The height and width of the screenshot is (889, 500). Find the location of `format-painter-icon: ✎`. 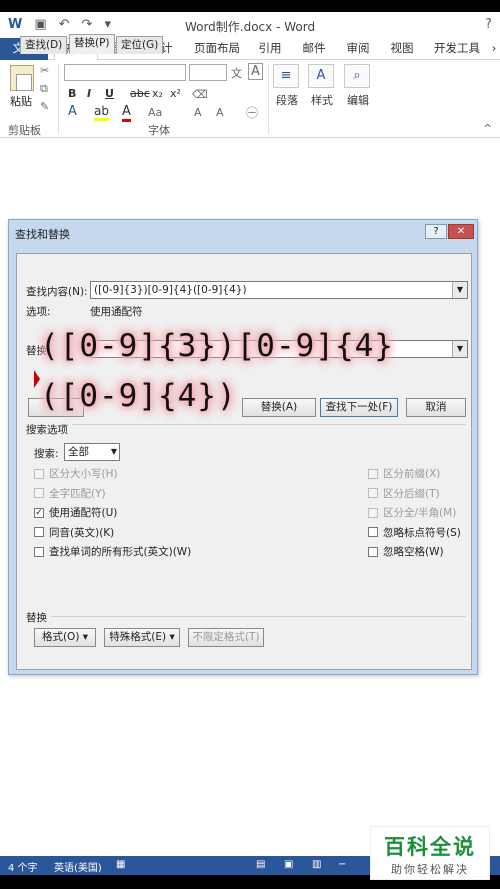

format-painter-icon: ✎ is located at coordinates (44, 106).